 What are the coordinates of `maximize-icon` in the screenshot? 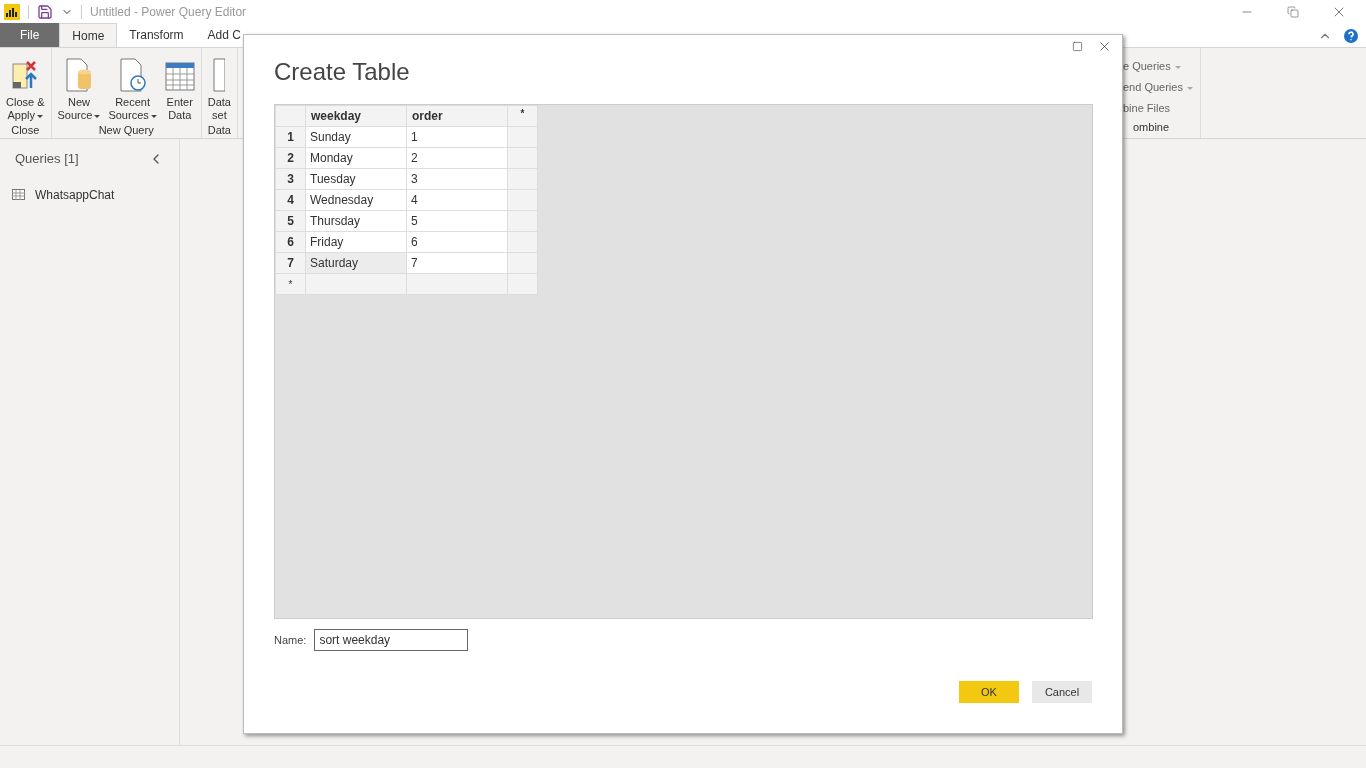 It's located at (1077, 46).